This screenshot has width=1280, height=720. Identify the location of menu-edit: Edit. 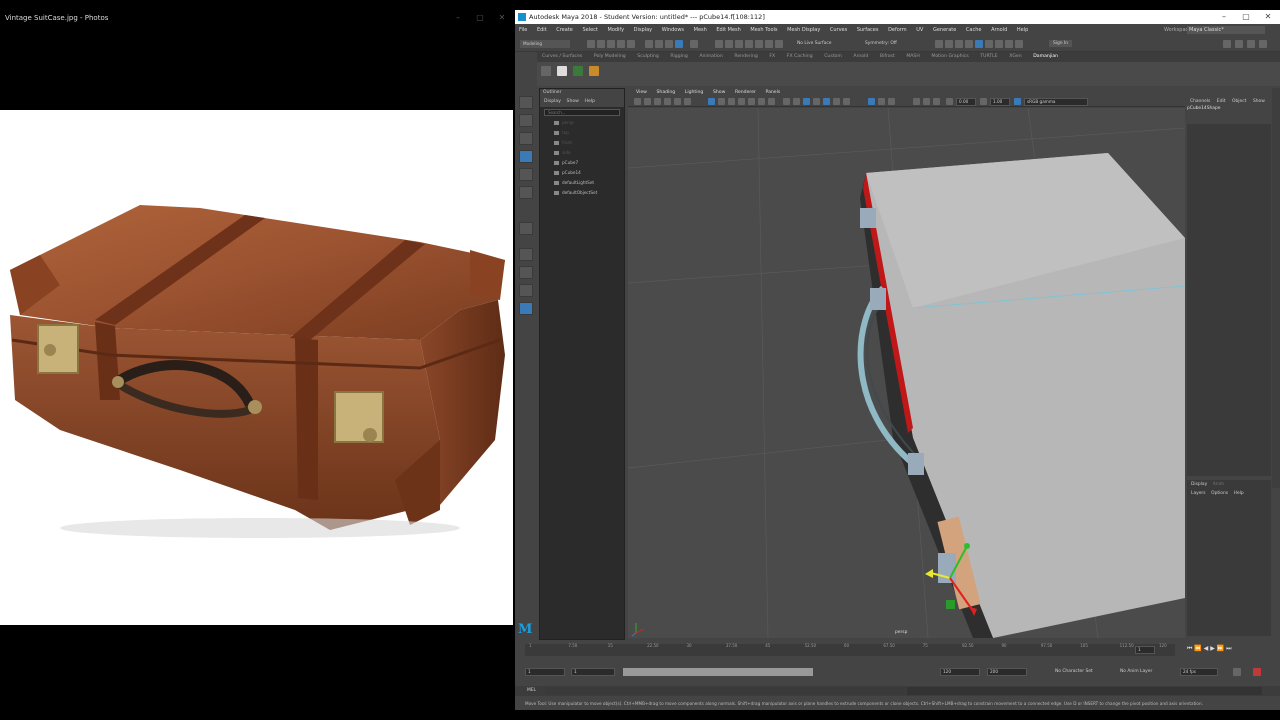
(542, 30).